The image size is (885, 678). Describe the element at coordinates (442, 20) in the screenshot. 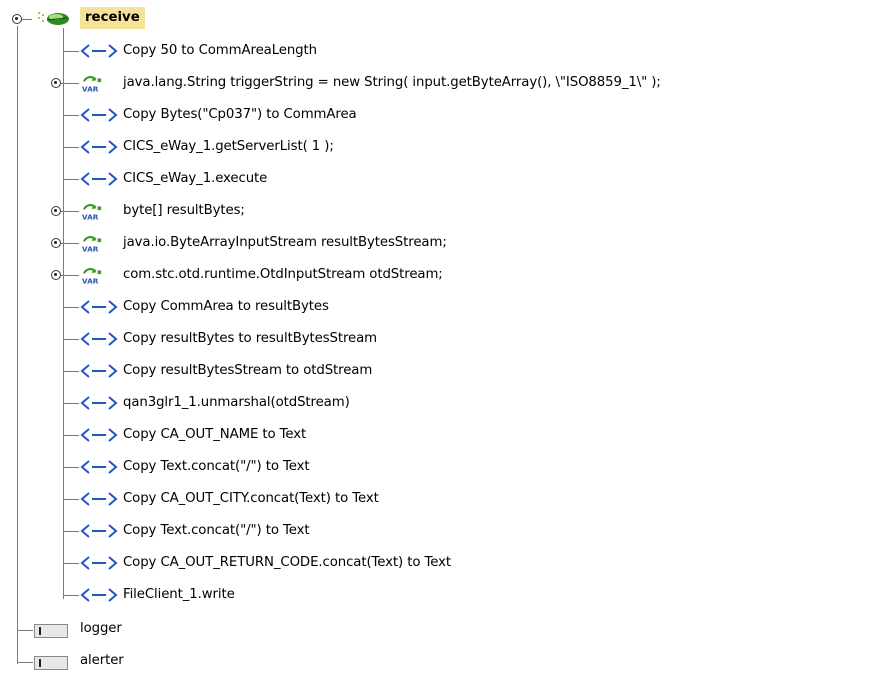

I see `tree-node-receive: receive` at that location.